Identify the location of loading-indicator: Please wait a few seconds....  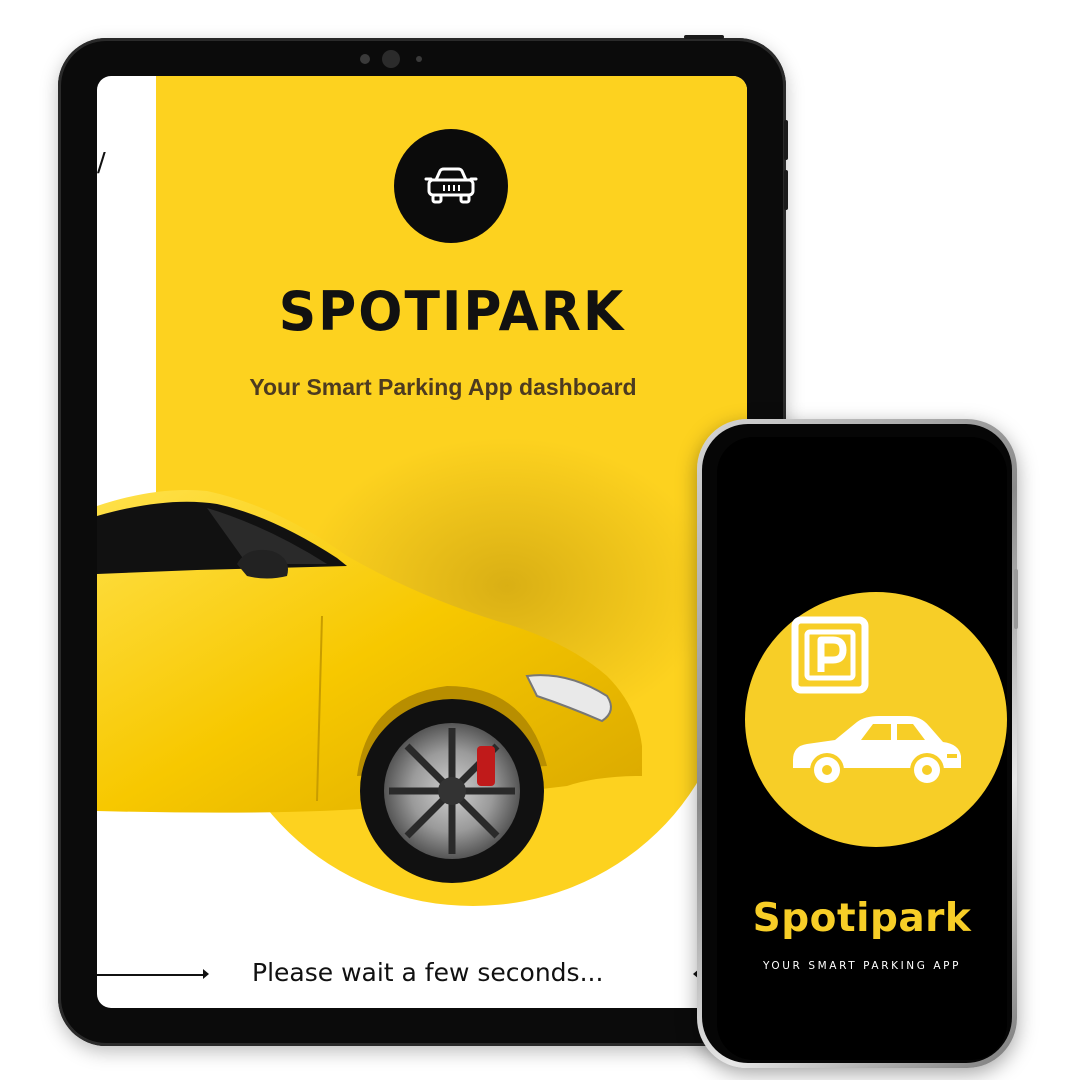
(422, 974).